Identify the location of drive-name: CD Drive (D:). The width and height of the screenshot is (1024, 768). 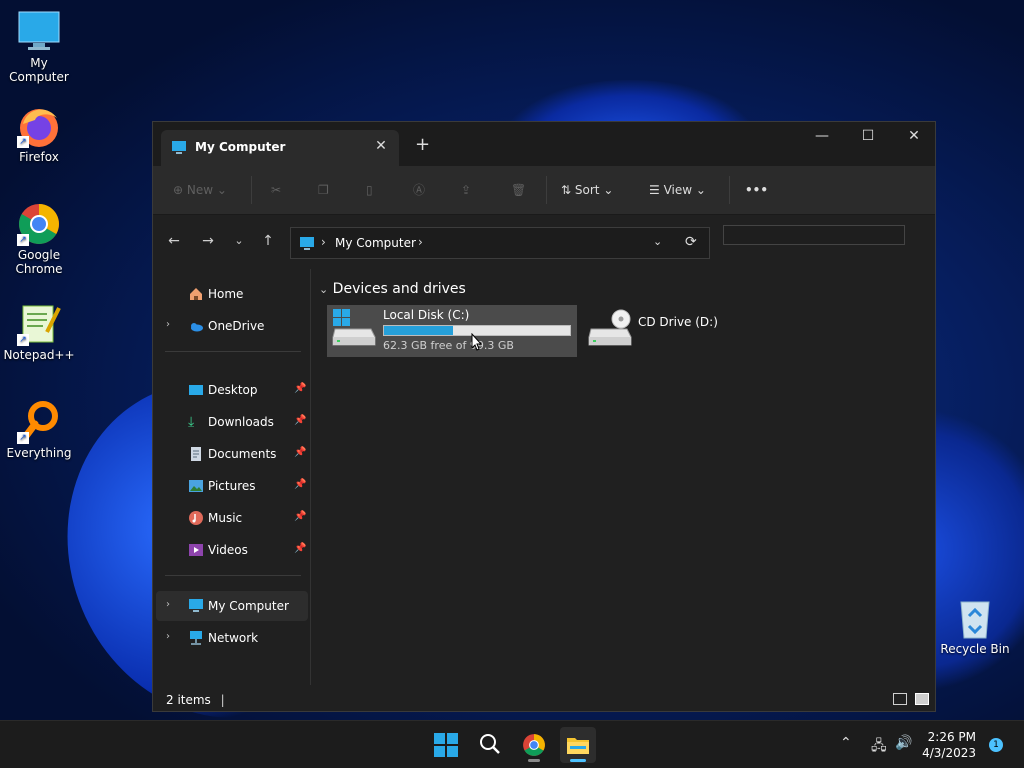
(678, 322).